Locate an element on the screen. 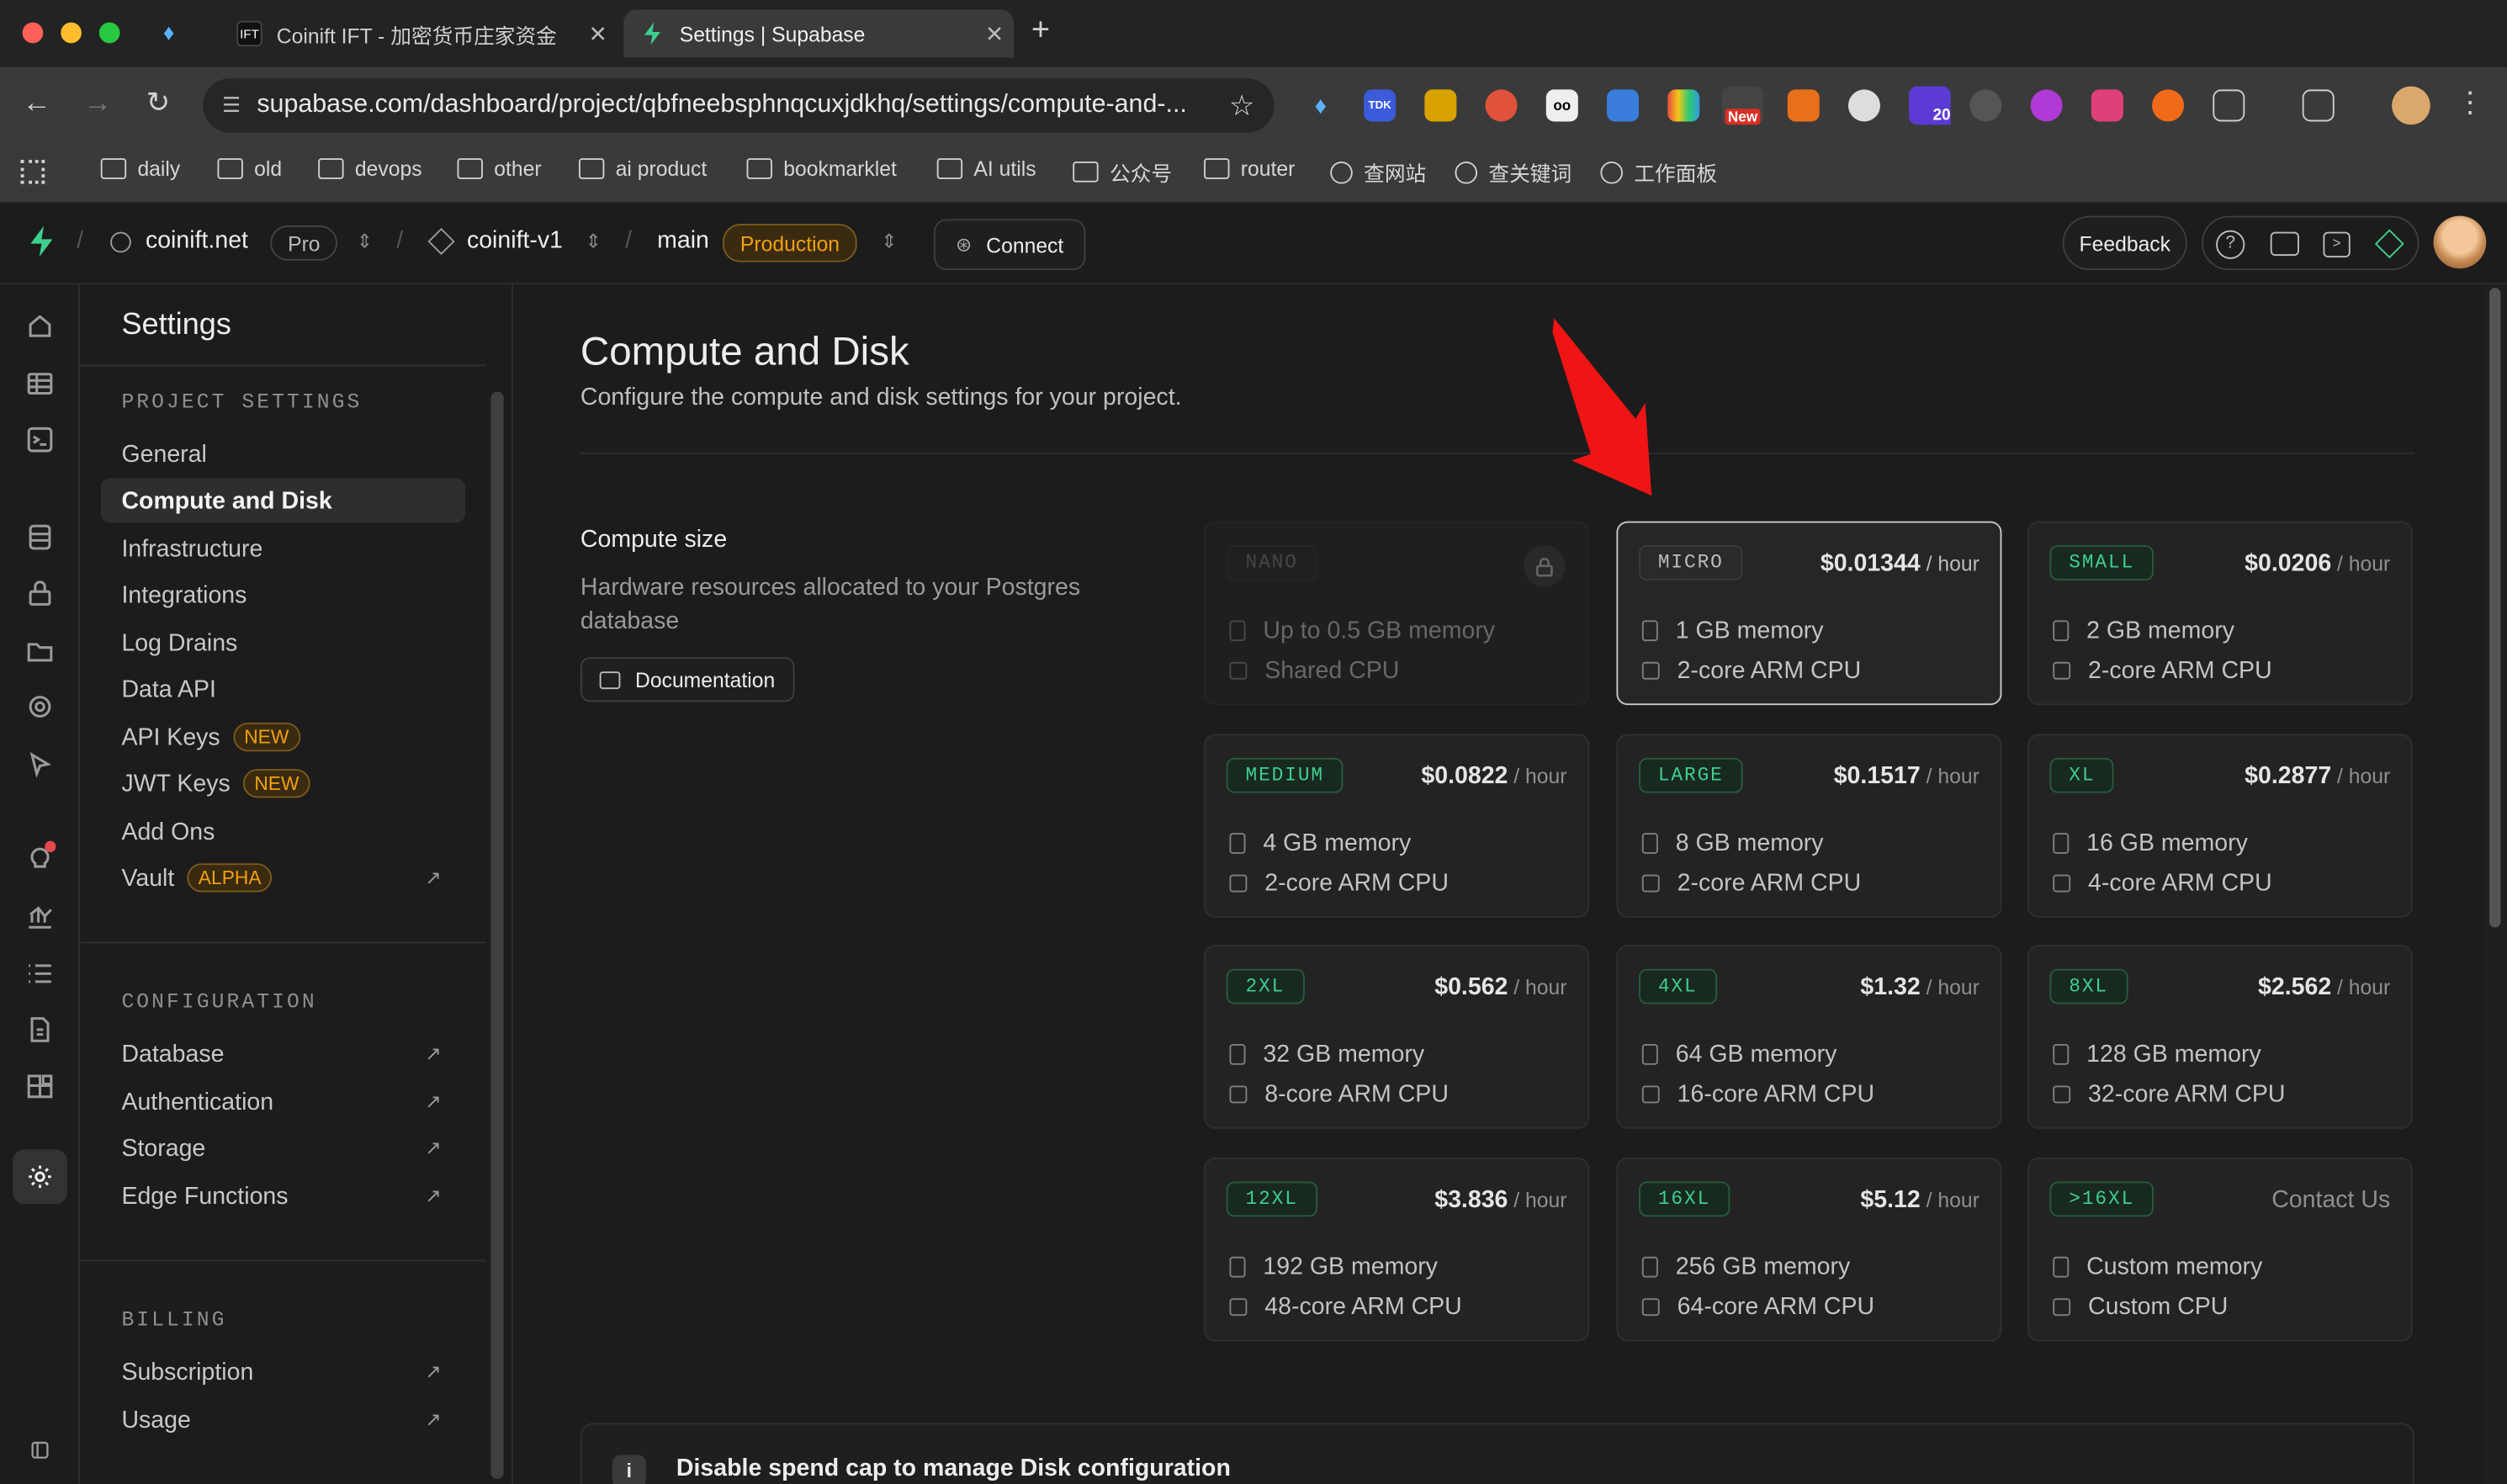 The height and width of the screenshot is (1484, 2507). sql-editor-icon is located at coordinates (40, 440).